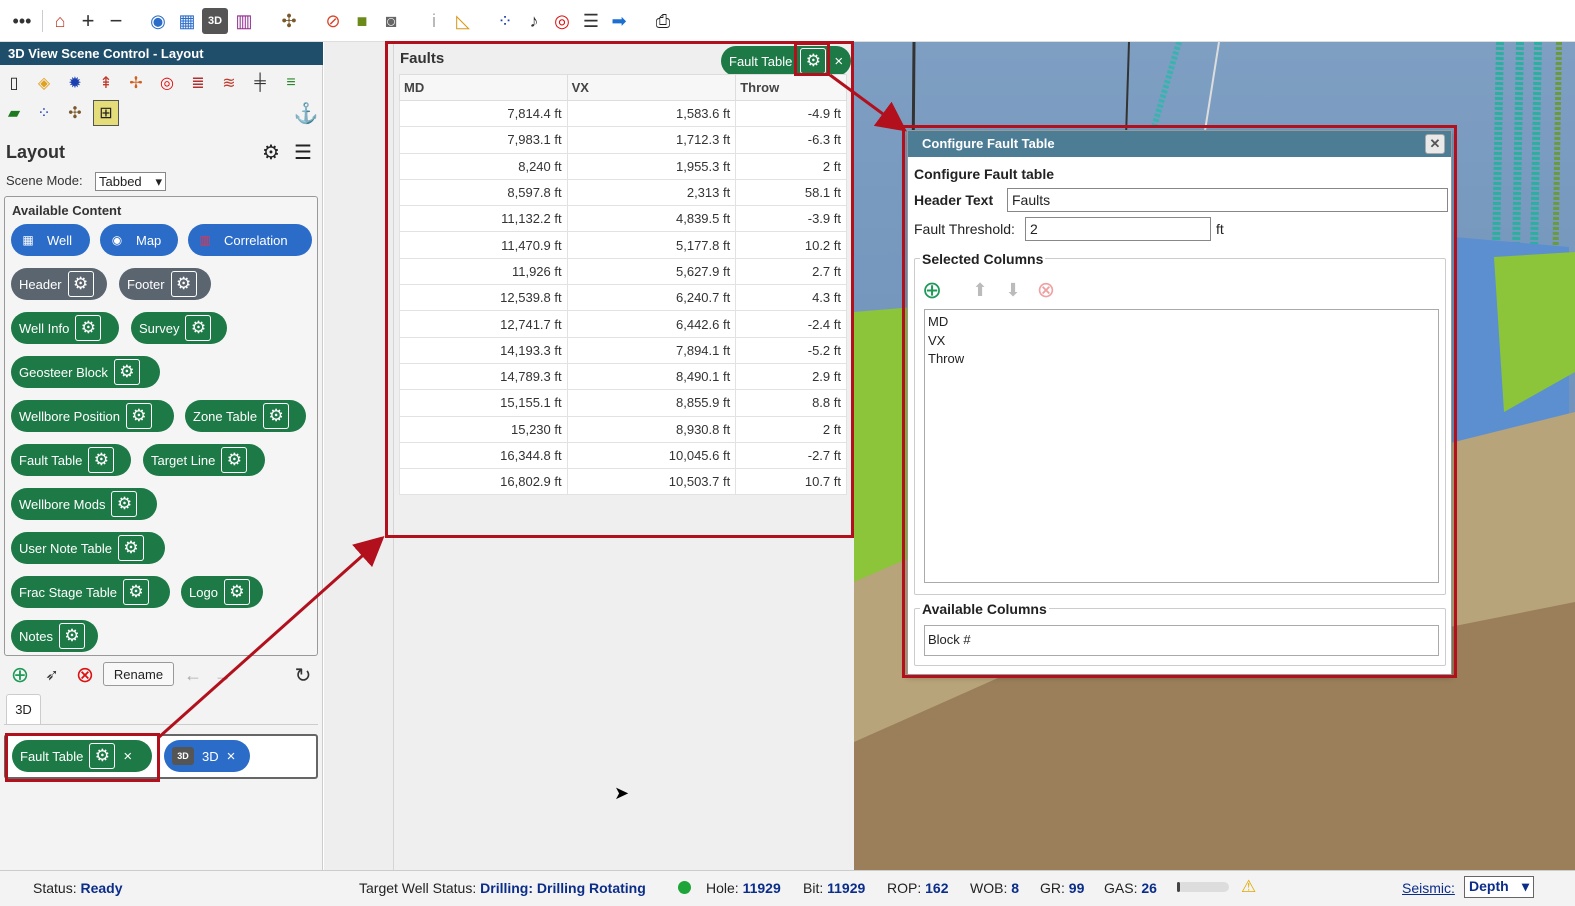 The image size is (1575, 906). What do you see at coordinates (187, 21) in the screenshot?
I see `well-icon: ▦` at bounding box center [187, 21].